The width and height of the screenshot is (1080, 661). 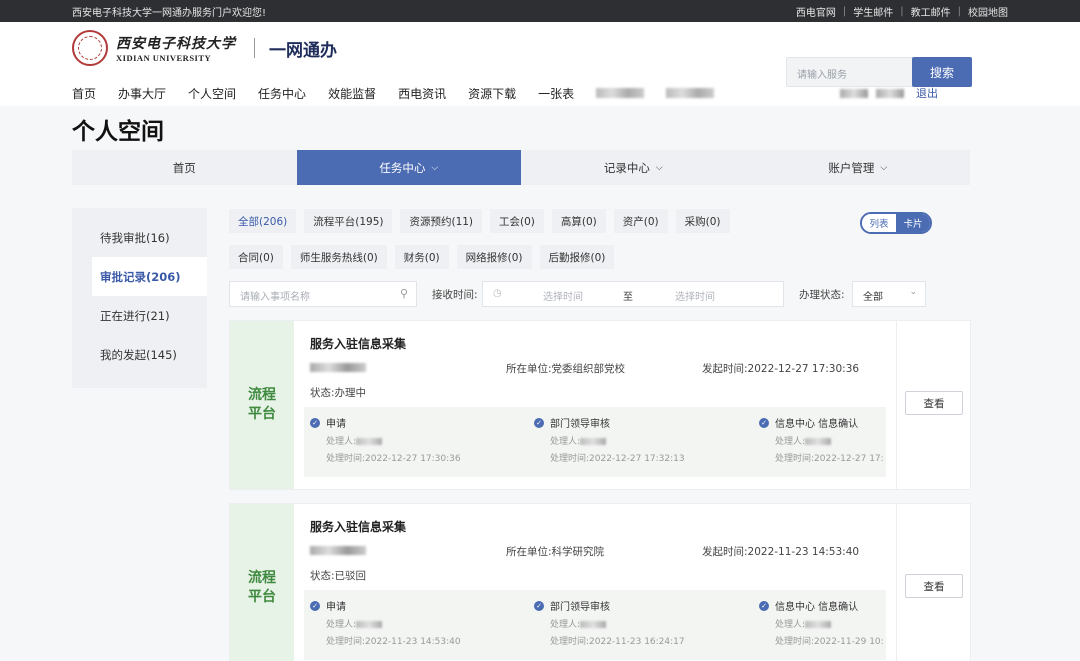 What do you see at coordinates (139, 354) in the screenshot?
I see `sidebar-item-my-initiated: 我的发起(145)` at bounding box center [139, 354].